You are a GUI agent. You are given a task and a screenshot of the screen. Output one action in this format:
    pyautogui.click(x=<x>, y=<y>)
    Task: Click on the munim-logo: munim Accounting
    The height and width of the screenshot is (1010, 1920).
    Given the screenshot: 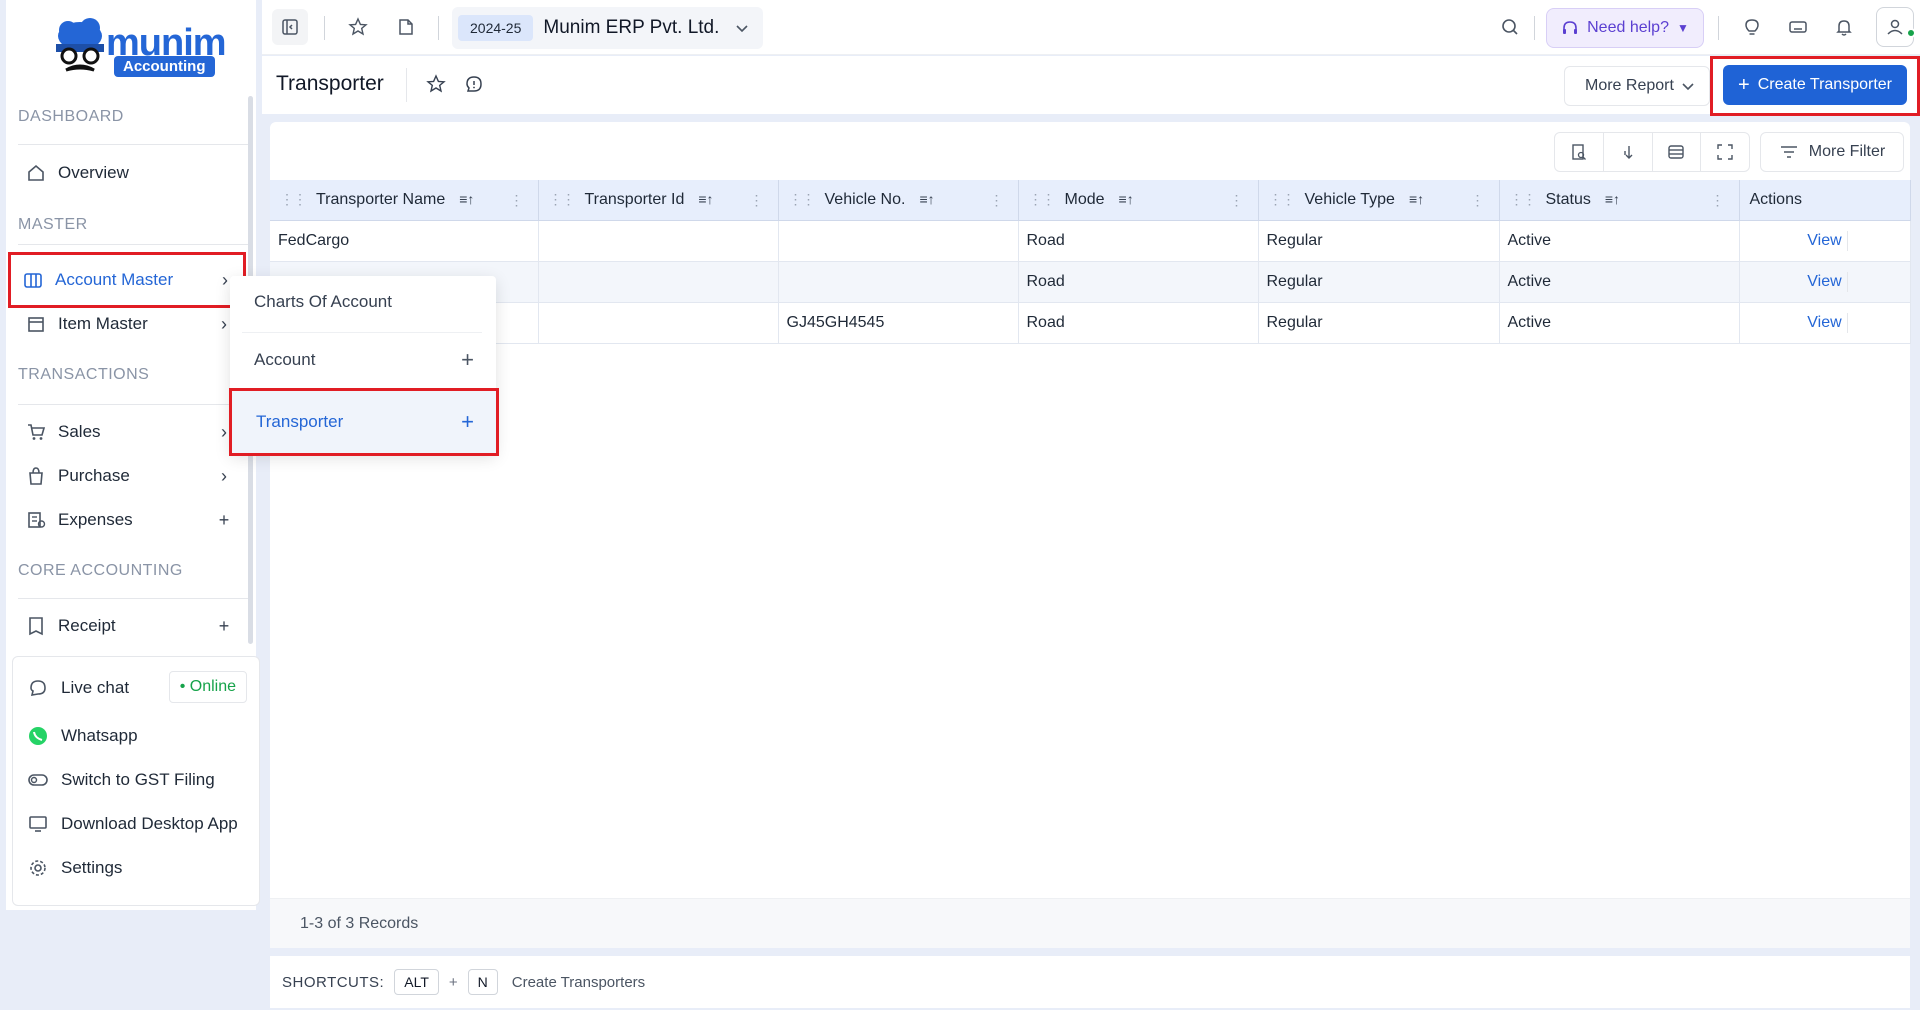 What is the action you would take?
    pyautogui.click(x=140, y=49)
    